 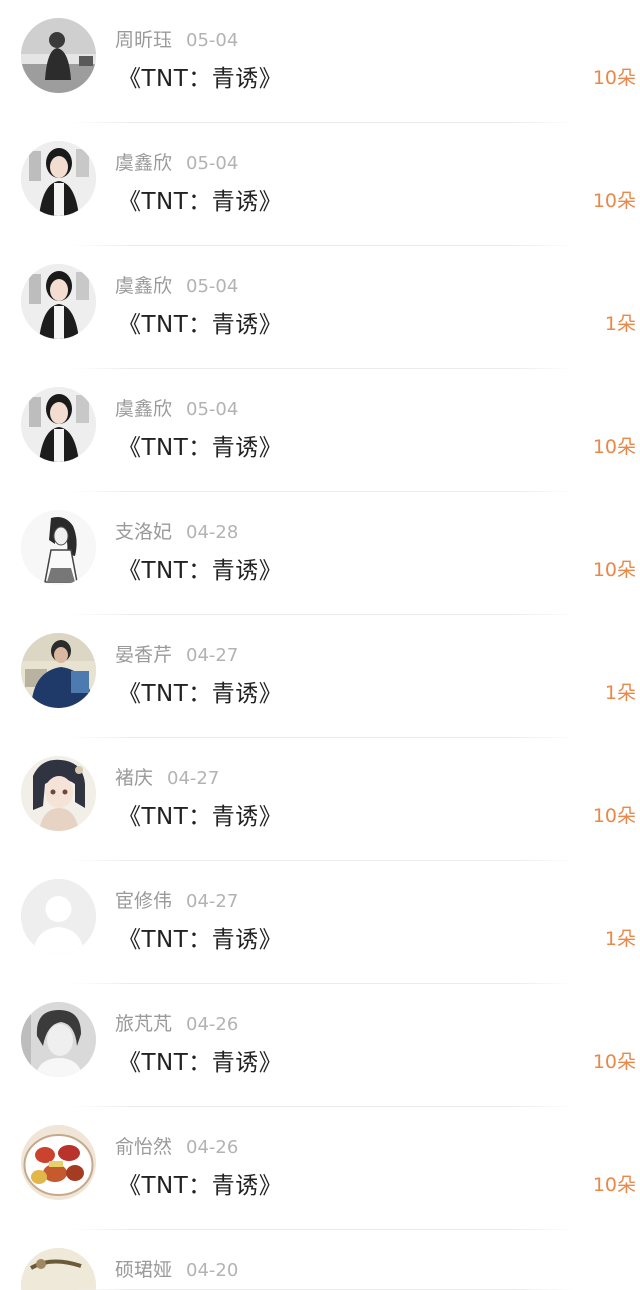 I want to click on list-item: 俞怡然 04-26 《TNT：青诱》 10朵, so click(x=320, y=1168).